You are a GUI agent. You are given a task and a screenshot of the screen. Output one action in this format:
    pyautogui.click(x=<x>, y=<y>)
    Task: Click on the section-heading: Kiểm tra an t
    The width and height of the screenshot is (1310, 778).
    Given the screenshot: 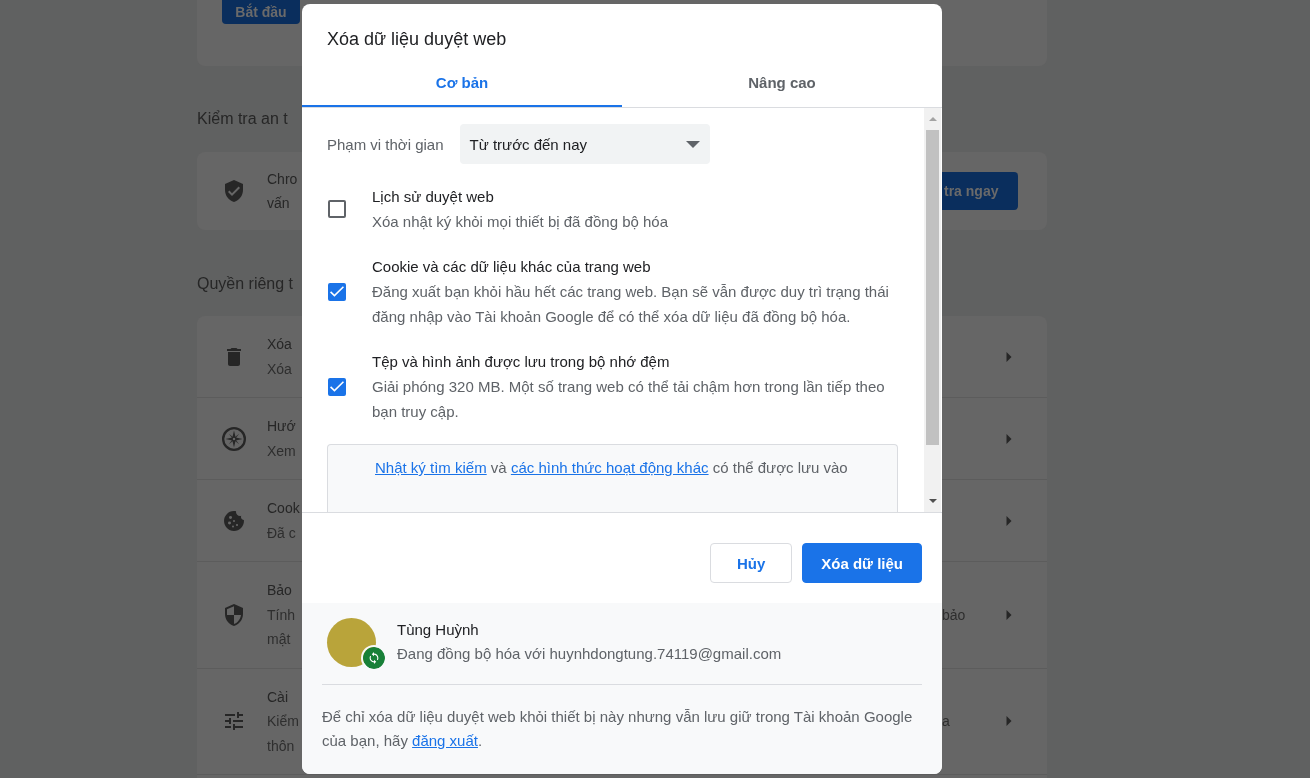 What is the action you would take?
    pyautogui.click(x=242, y=119)
    